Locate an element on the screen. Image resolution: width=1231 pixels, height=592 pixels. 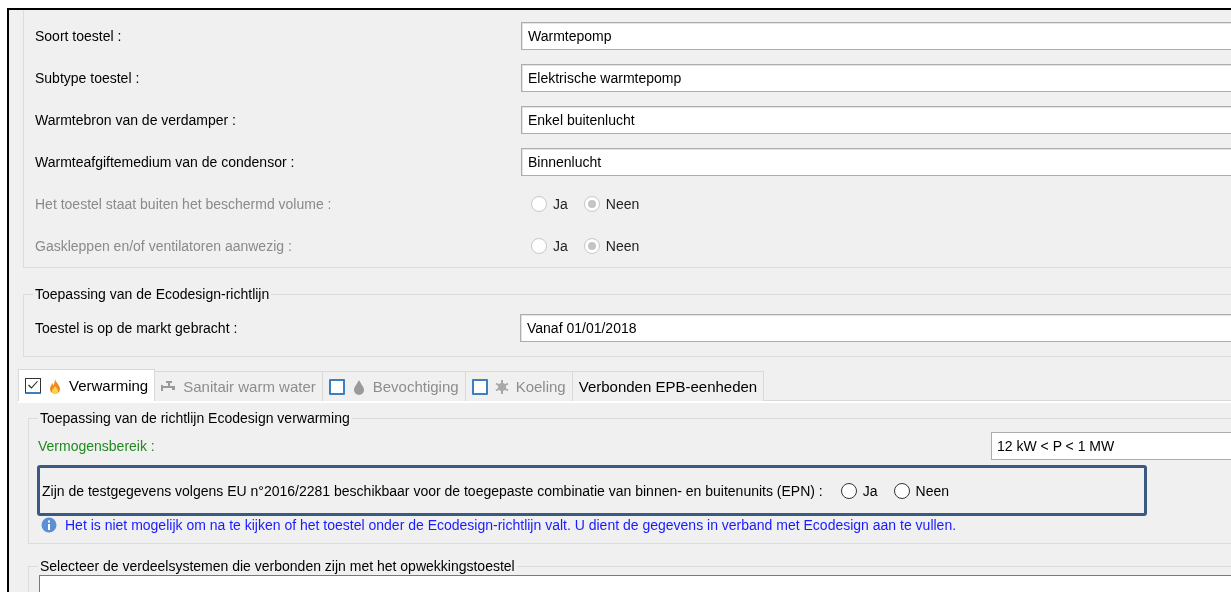
tab: Verbonden EPB-eenheden is located at coordinates (668, 386).